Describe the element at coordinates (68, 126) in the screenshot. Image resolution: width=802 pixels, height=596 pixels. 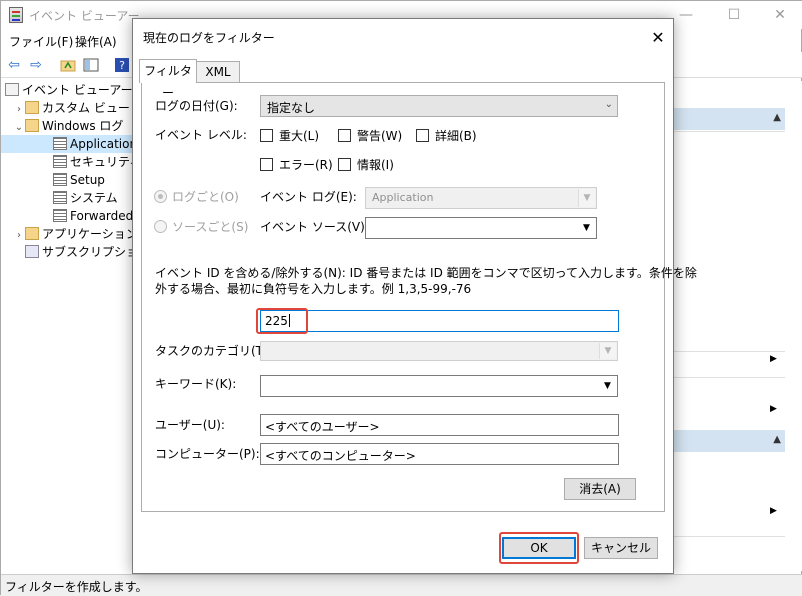
I see `tree-item: ⌄ Windows ログ` at that location.